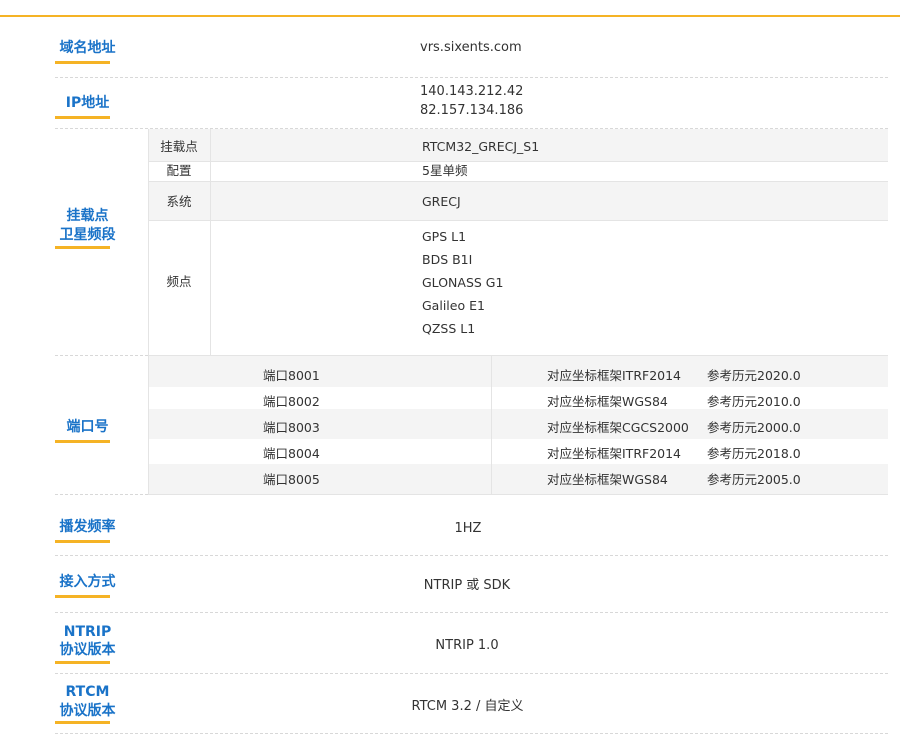  Describe the element at coordinates (82, 541) in the screenshot. I see `rate-label-underline` at that location.